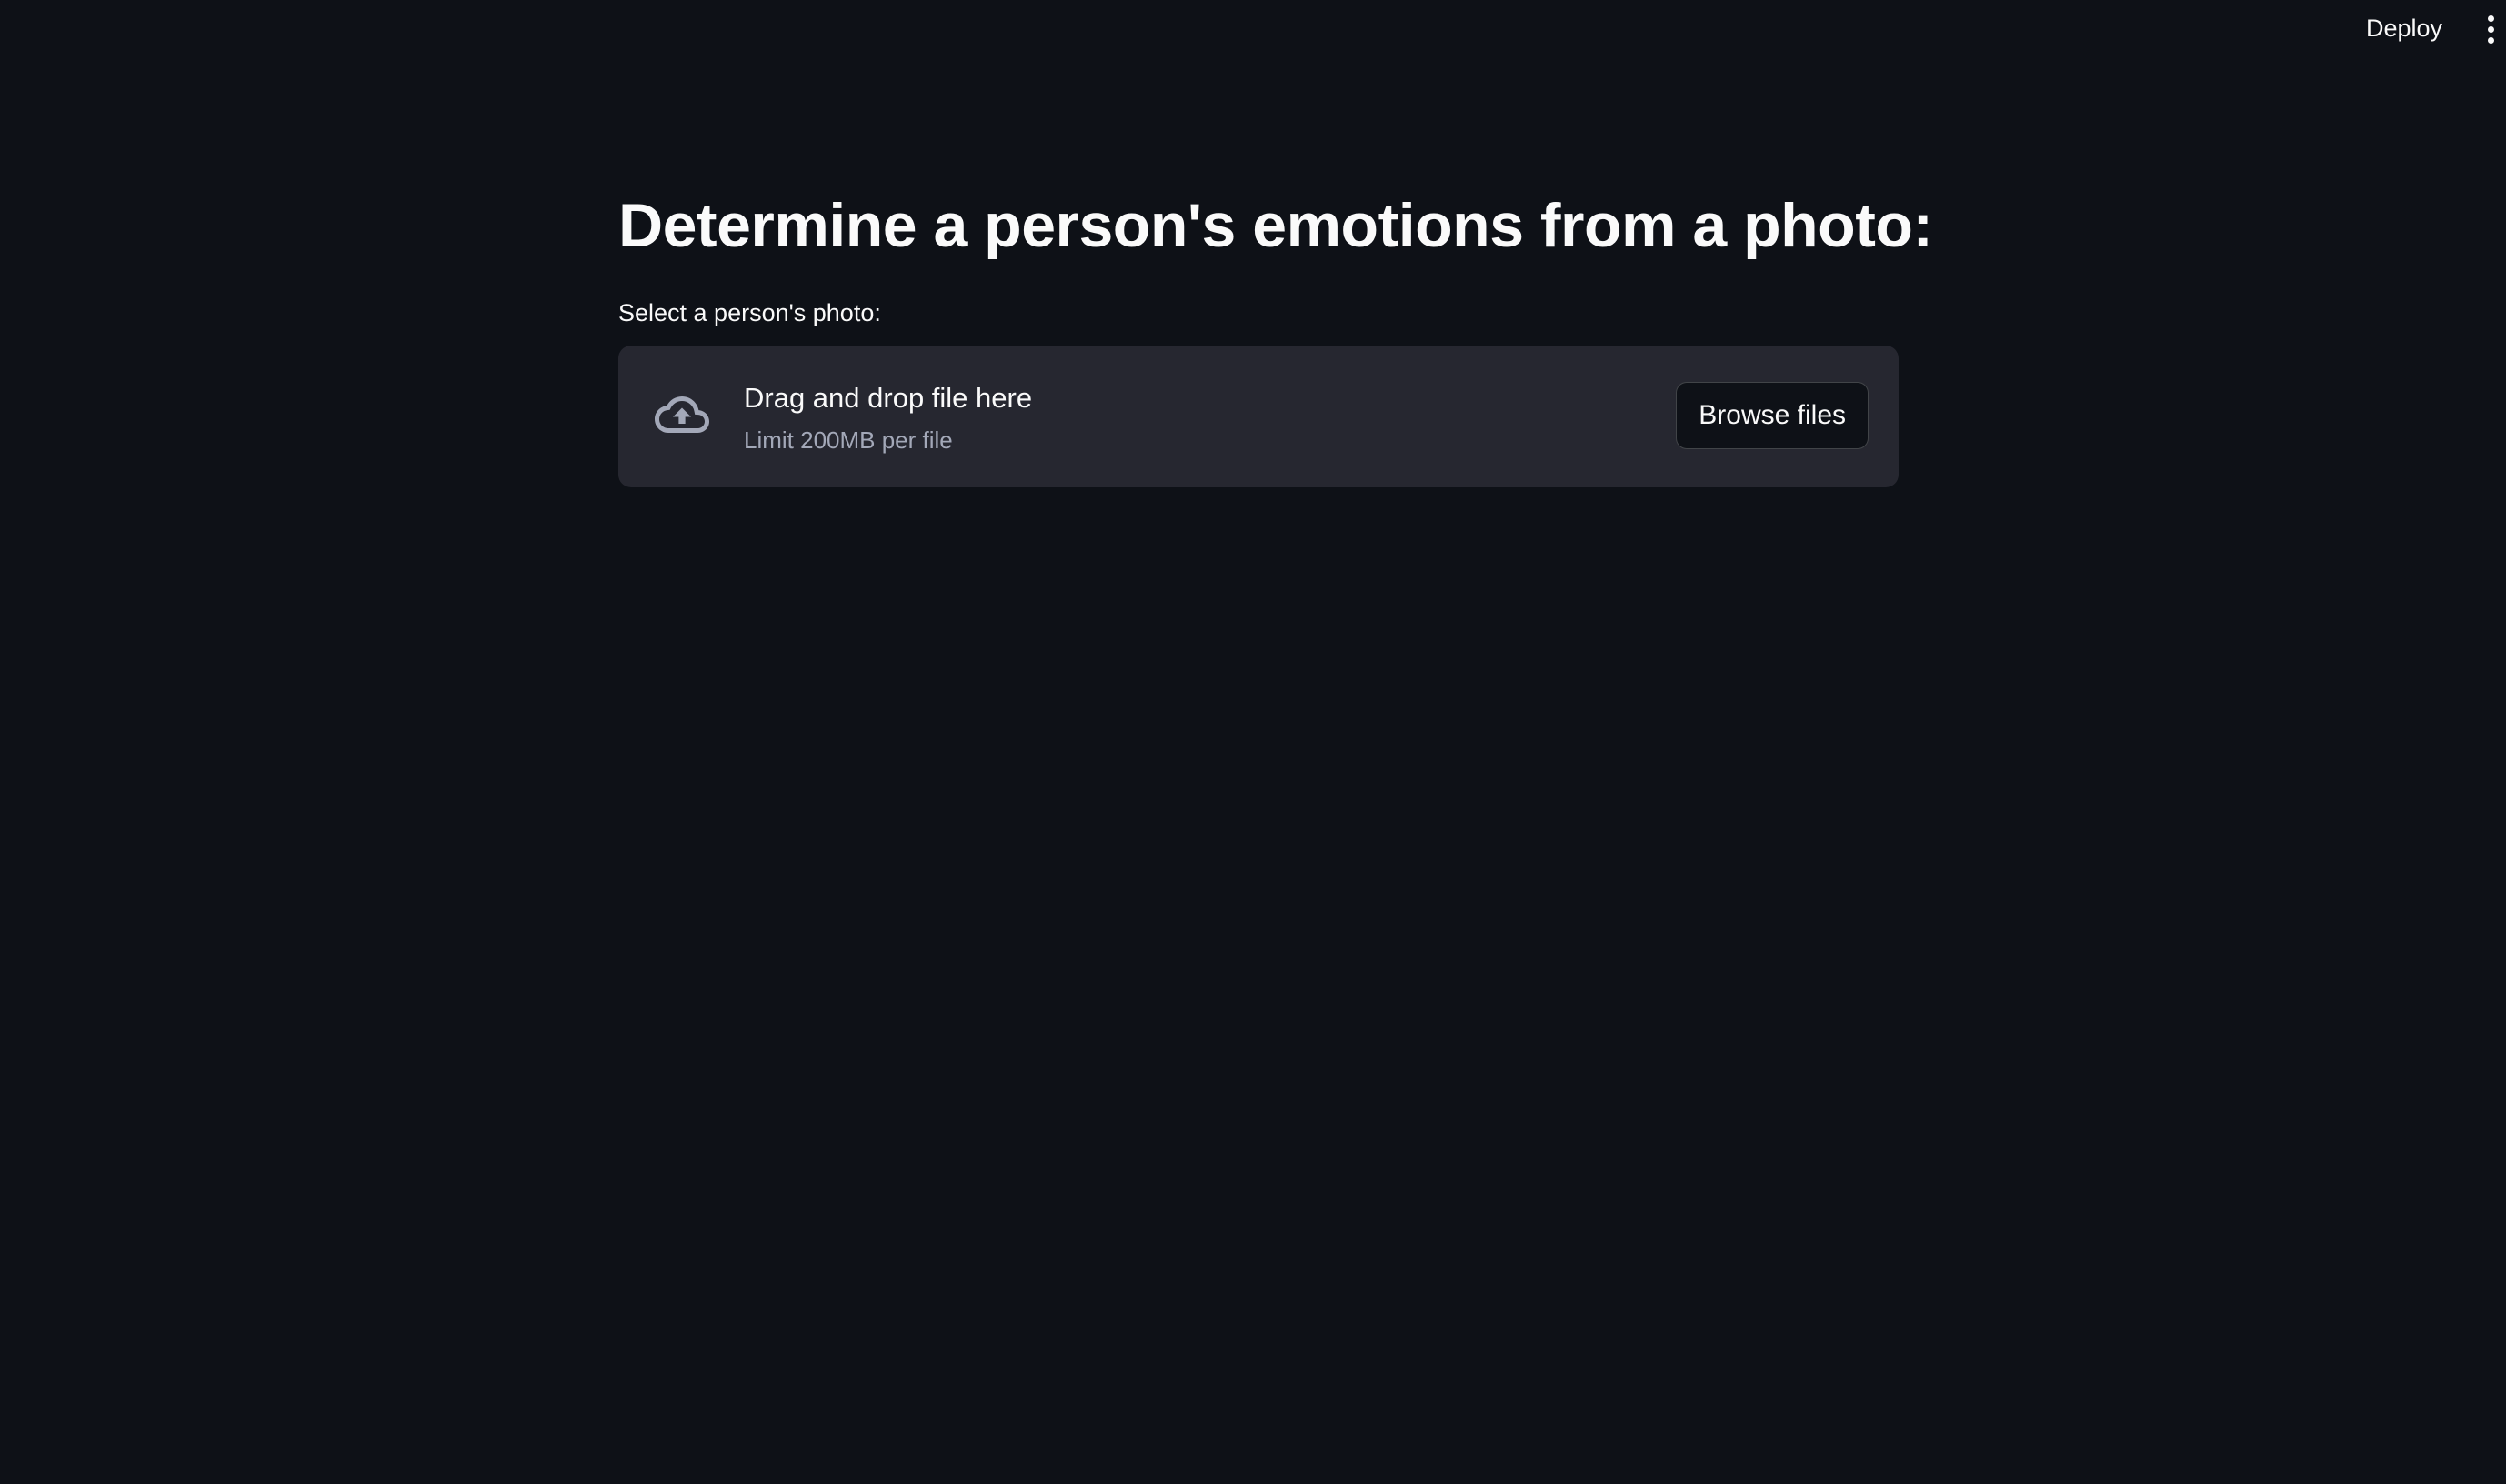 The height and width of the screenshot is (1484, 2506). Describe the element at coordinates (750, 312) in the screenshot. I see `file-uploader-label: Select a person's photo:` at that location.